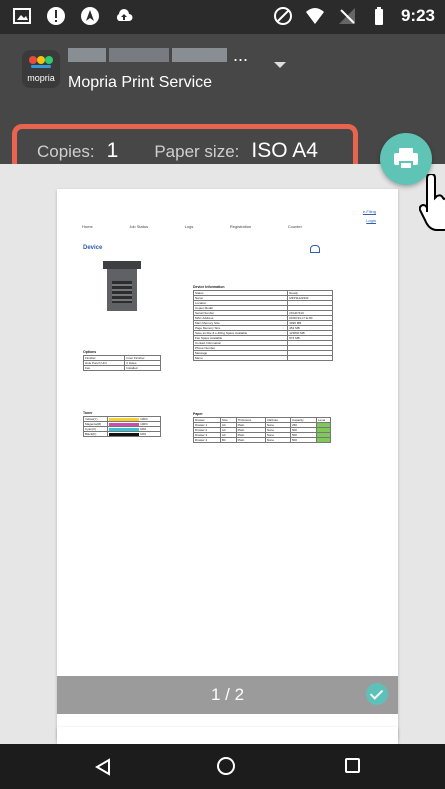  I want to click on alert-icon, so click(56, 16).